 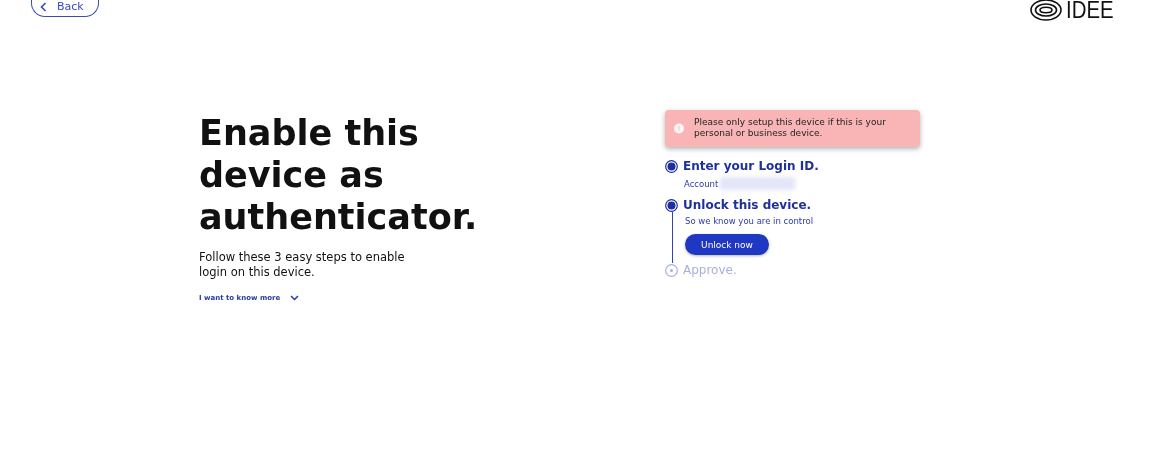 What do you see at coordinates (750, 221) in the screenshot?
I see `step-note: So we know you are in control` at bounding box center [750, 221].